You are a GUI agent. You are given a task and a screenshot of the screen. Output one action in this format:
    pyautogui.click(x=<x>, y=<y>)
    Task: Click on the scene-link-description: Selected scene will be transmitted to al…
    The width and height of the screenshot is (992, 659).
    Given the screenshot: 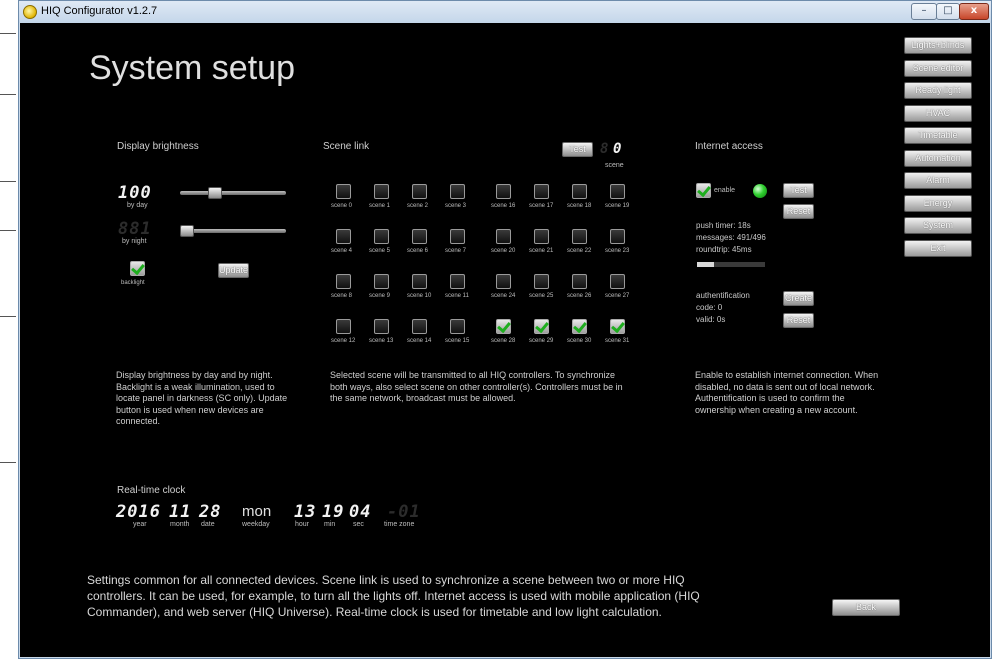 What is the action you would take?
    pyautogui.click(x=476, y=386)
    